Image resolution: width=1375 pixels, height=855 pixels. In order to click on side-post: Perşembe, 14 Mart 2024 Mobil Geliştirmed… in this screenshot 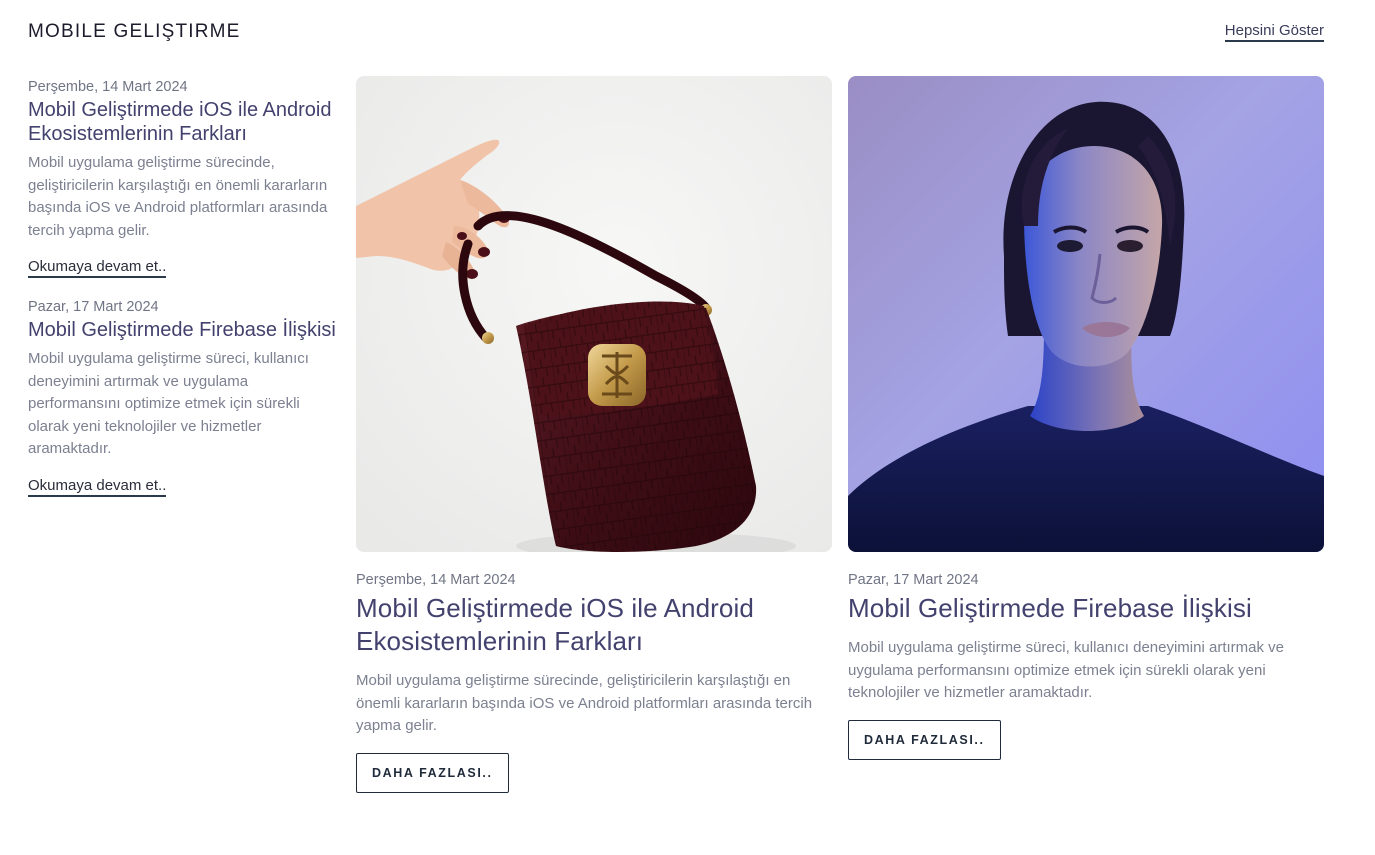, I will do `click(185, 178)`.